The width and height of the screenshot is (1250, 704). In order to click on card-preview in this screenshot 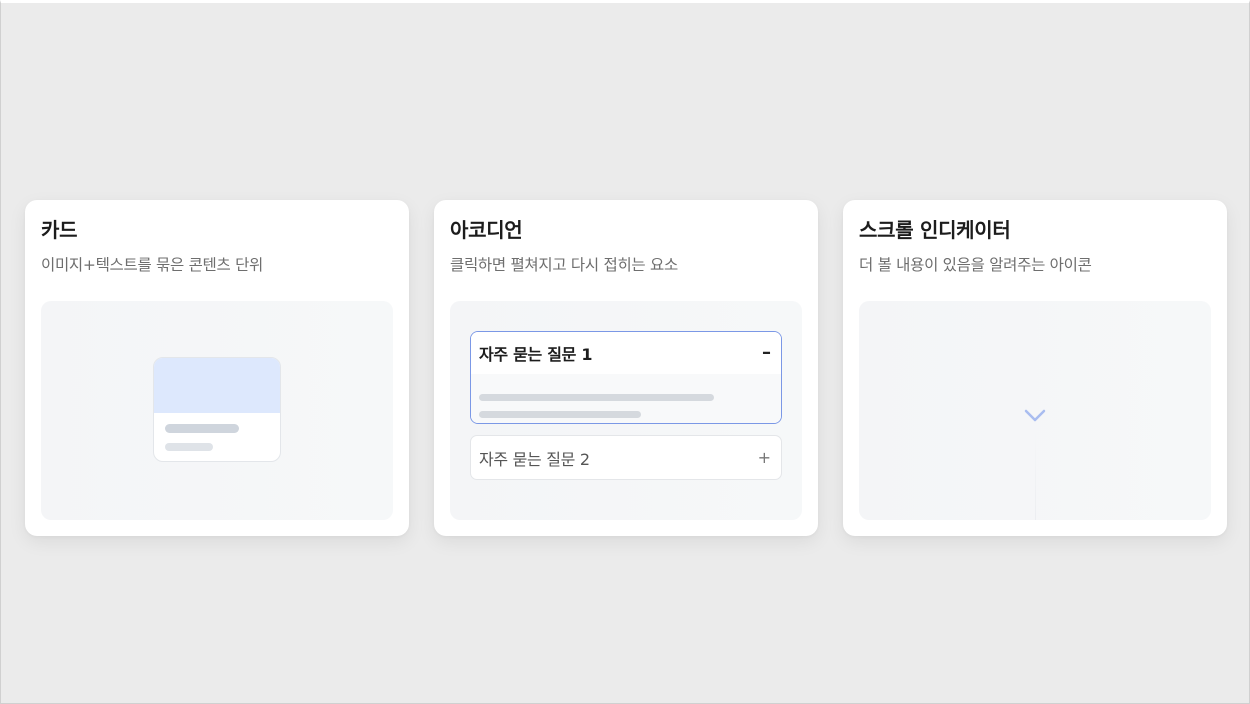, I will do `click(217, 410)`.